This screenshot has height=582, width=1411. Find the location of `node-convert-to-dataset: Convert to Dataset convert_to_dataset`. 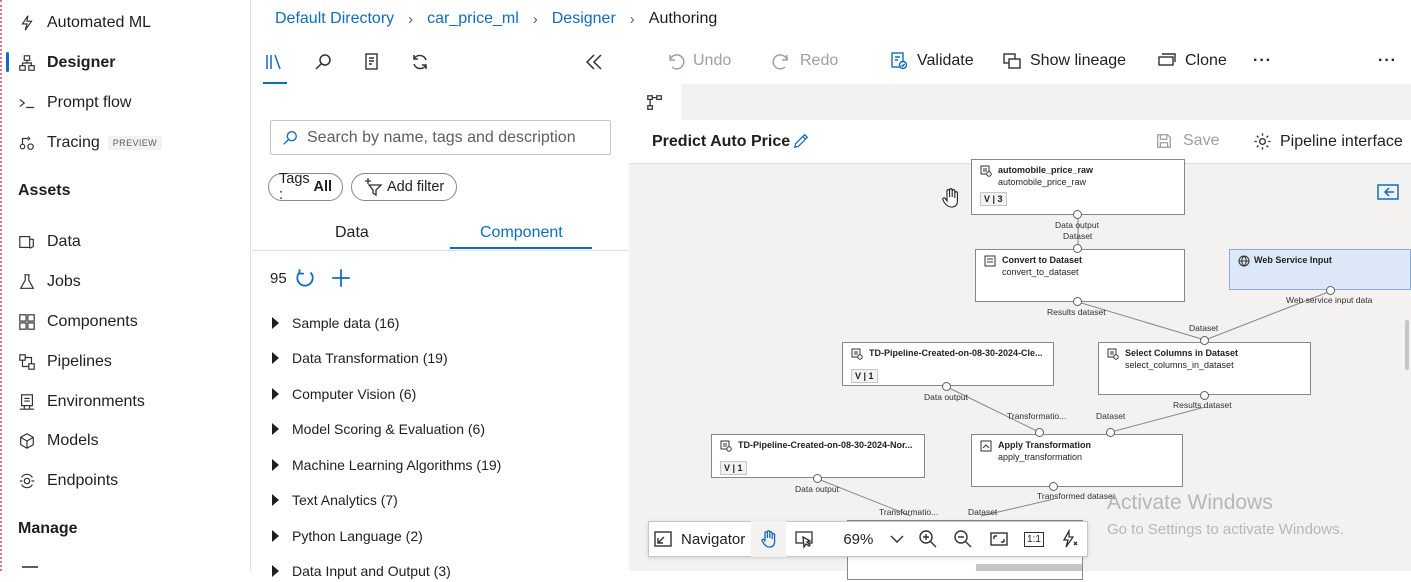

node-convert-to-dataset: Convert to Dataset convert_to_dataset is located at coordinates (1080, 275).